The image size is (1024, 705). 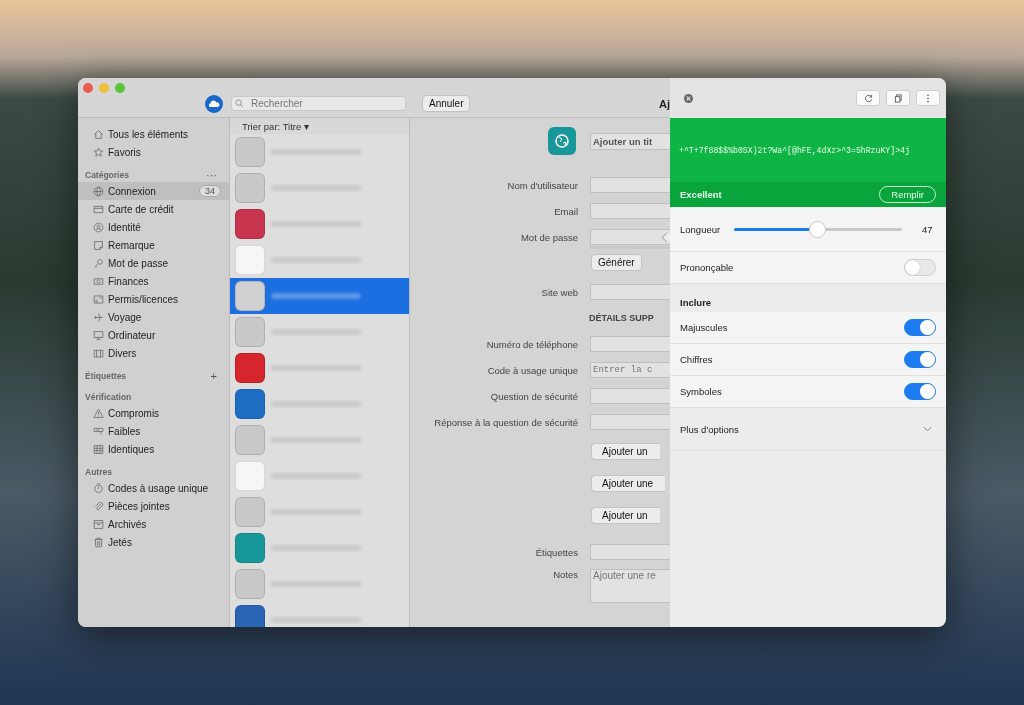 I want to click on sidebar-item: Jetés, so click(x=153, y=542).